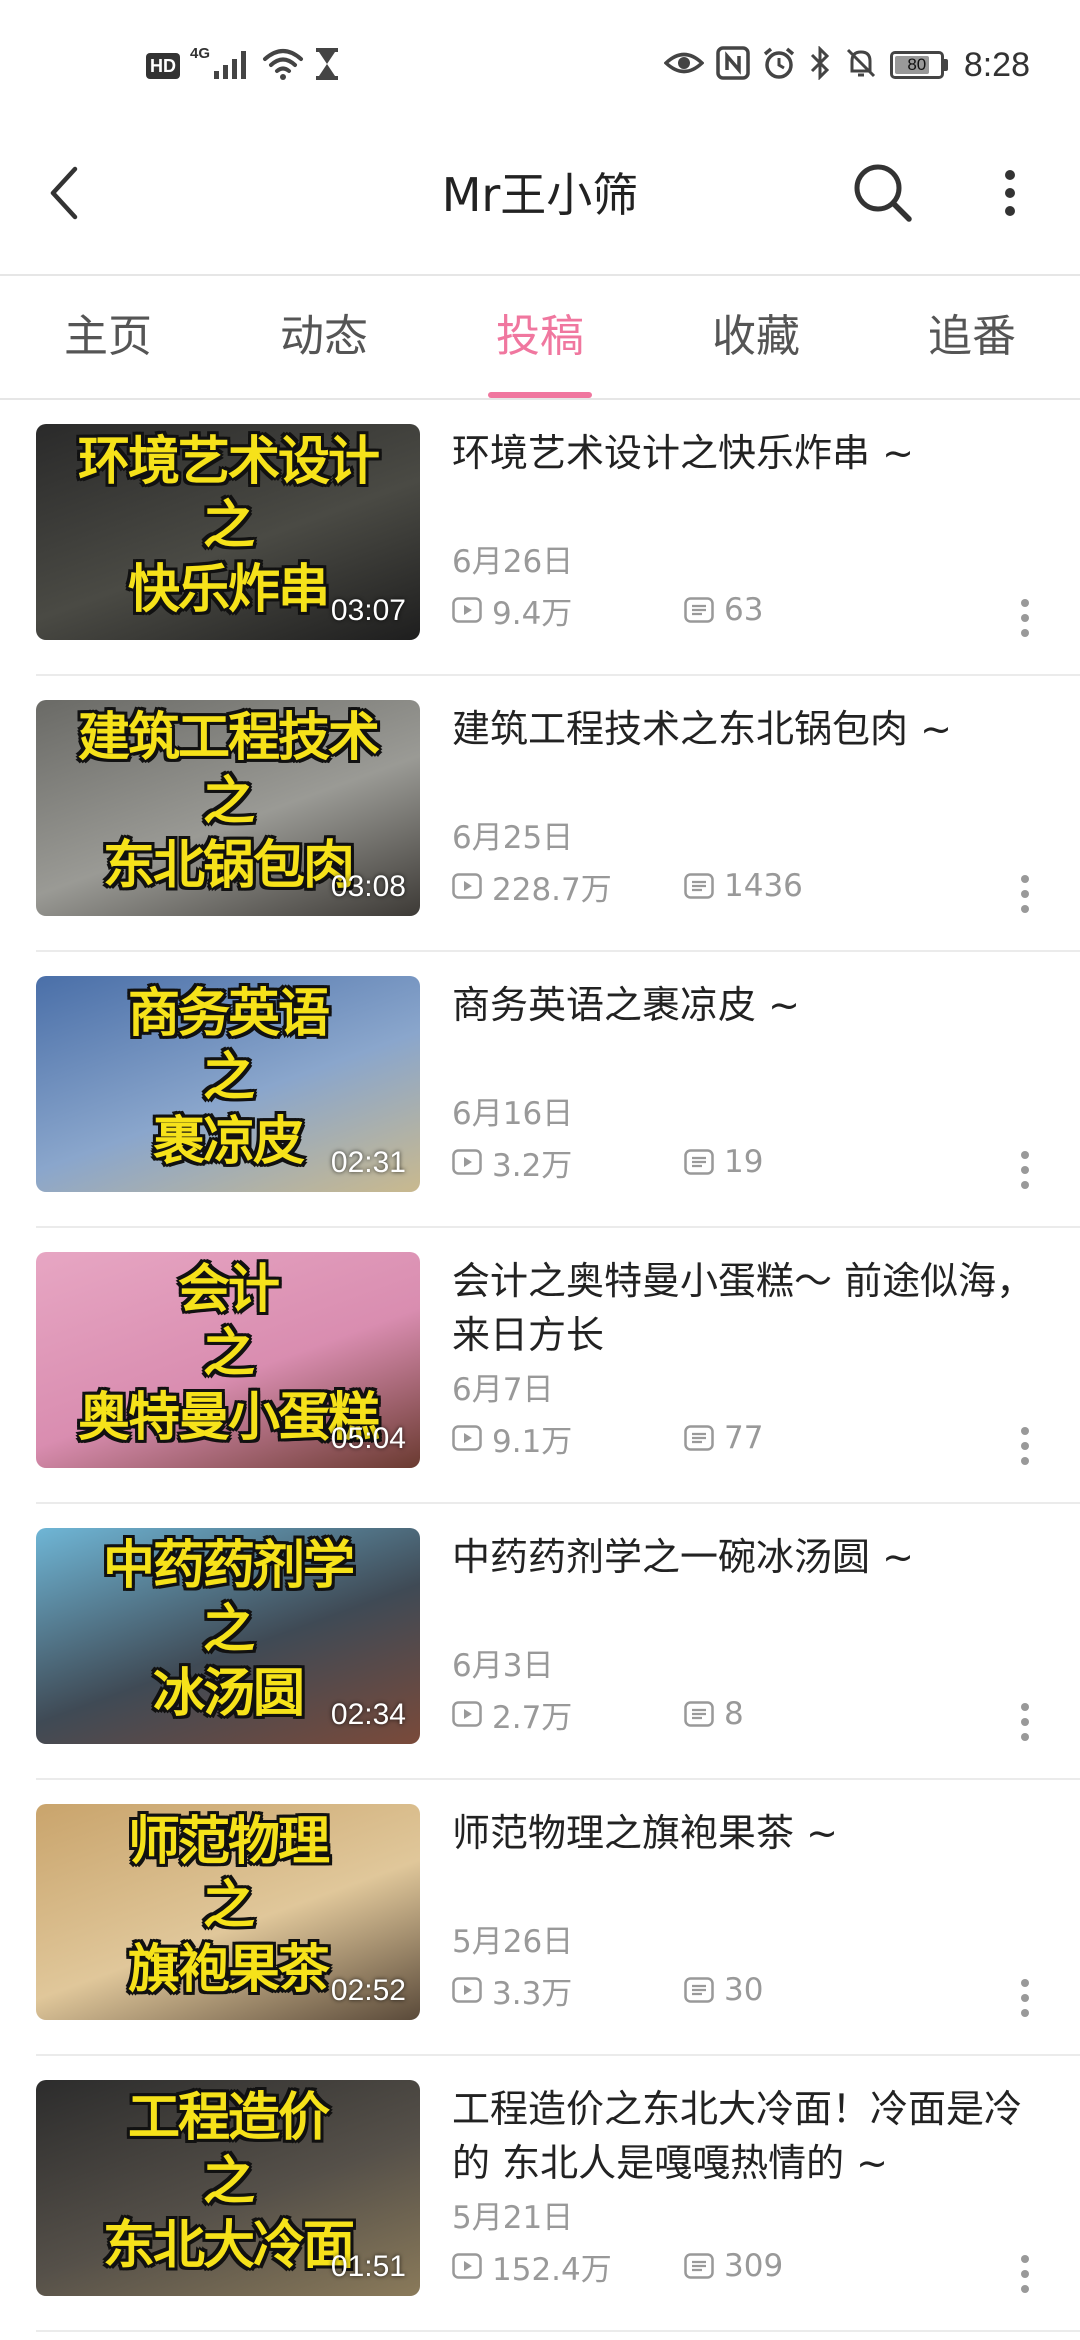 Image resolution: width=1080 pixels, height=2340 pixels. Describe the element at coordinates (750, 2136) in the screenshot. I see `video-title: 工程造价之东北大冷面！冷面是冷的 东北人是嘎嘎热情的 ~` at that location.